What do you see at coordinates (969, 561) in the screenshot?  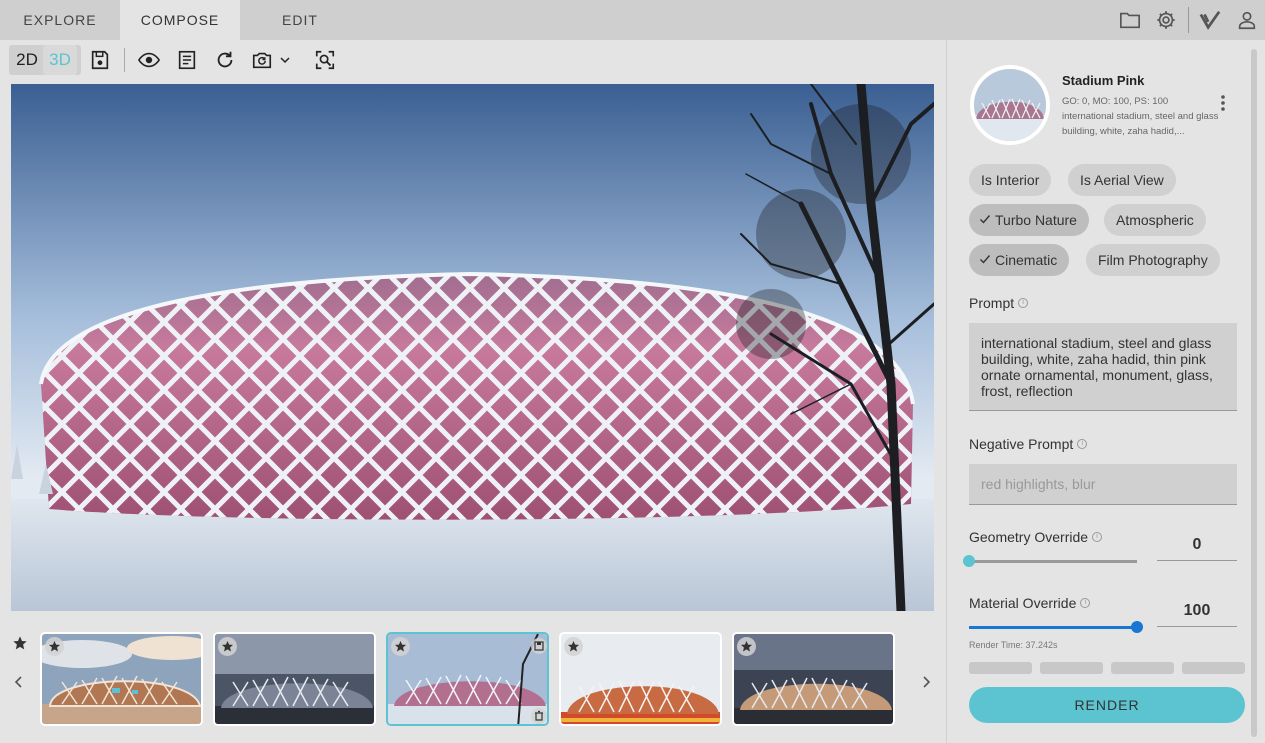 I see `geometry-slider-thumb` at bounding box center [969, 561].